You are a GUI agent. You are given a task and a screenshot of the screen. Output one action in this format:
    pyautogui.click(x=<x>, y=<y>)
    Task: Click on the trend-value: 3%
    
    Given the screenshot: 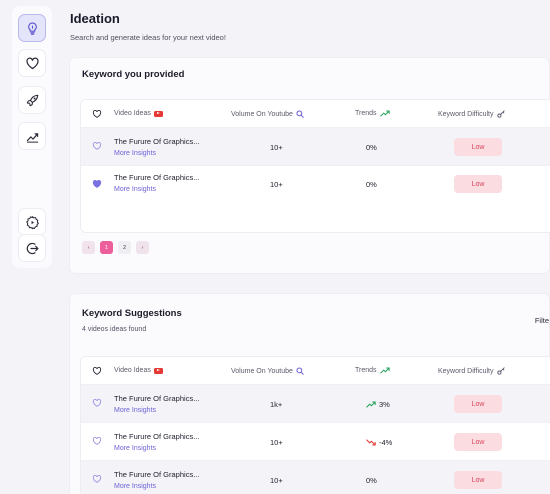 What is the action you would take?
    pyautogui.click(x=378, y=404)
    